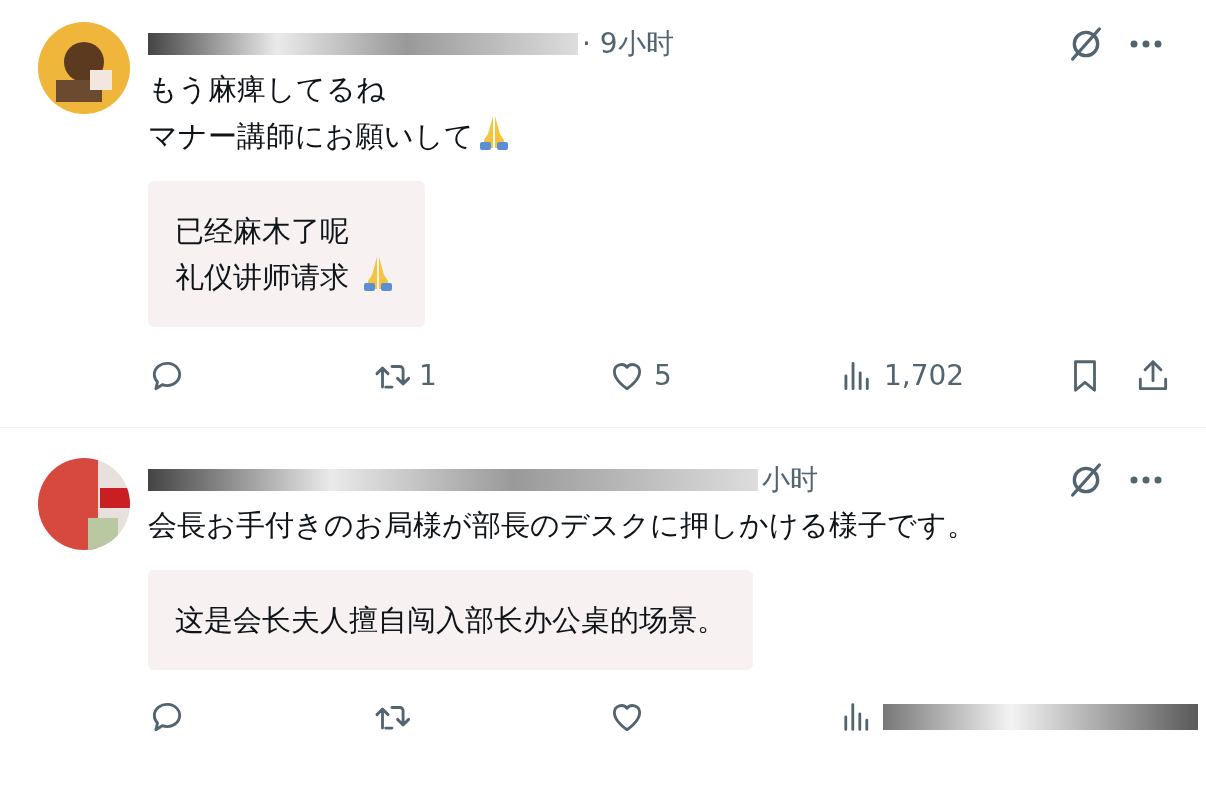  I want to click on translation-text: 已经麻木了呢, so click(262, 231).